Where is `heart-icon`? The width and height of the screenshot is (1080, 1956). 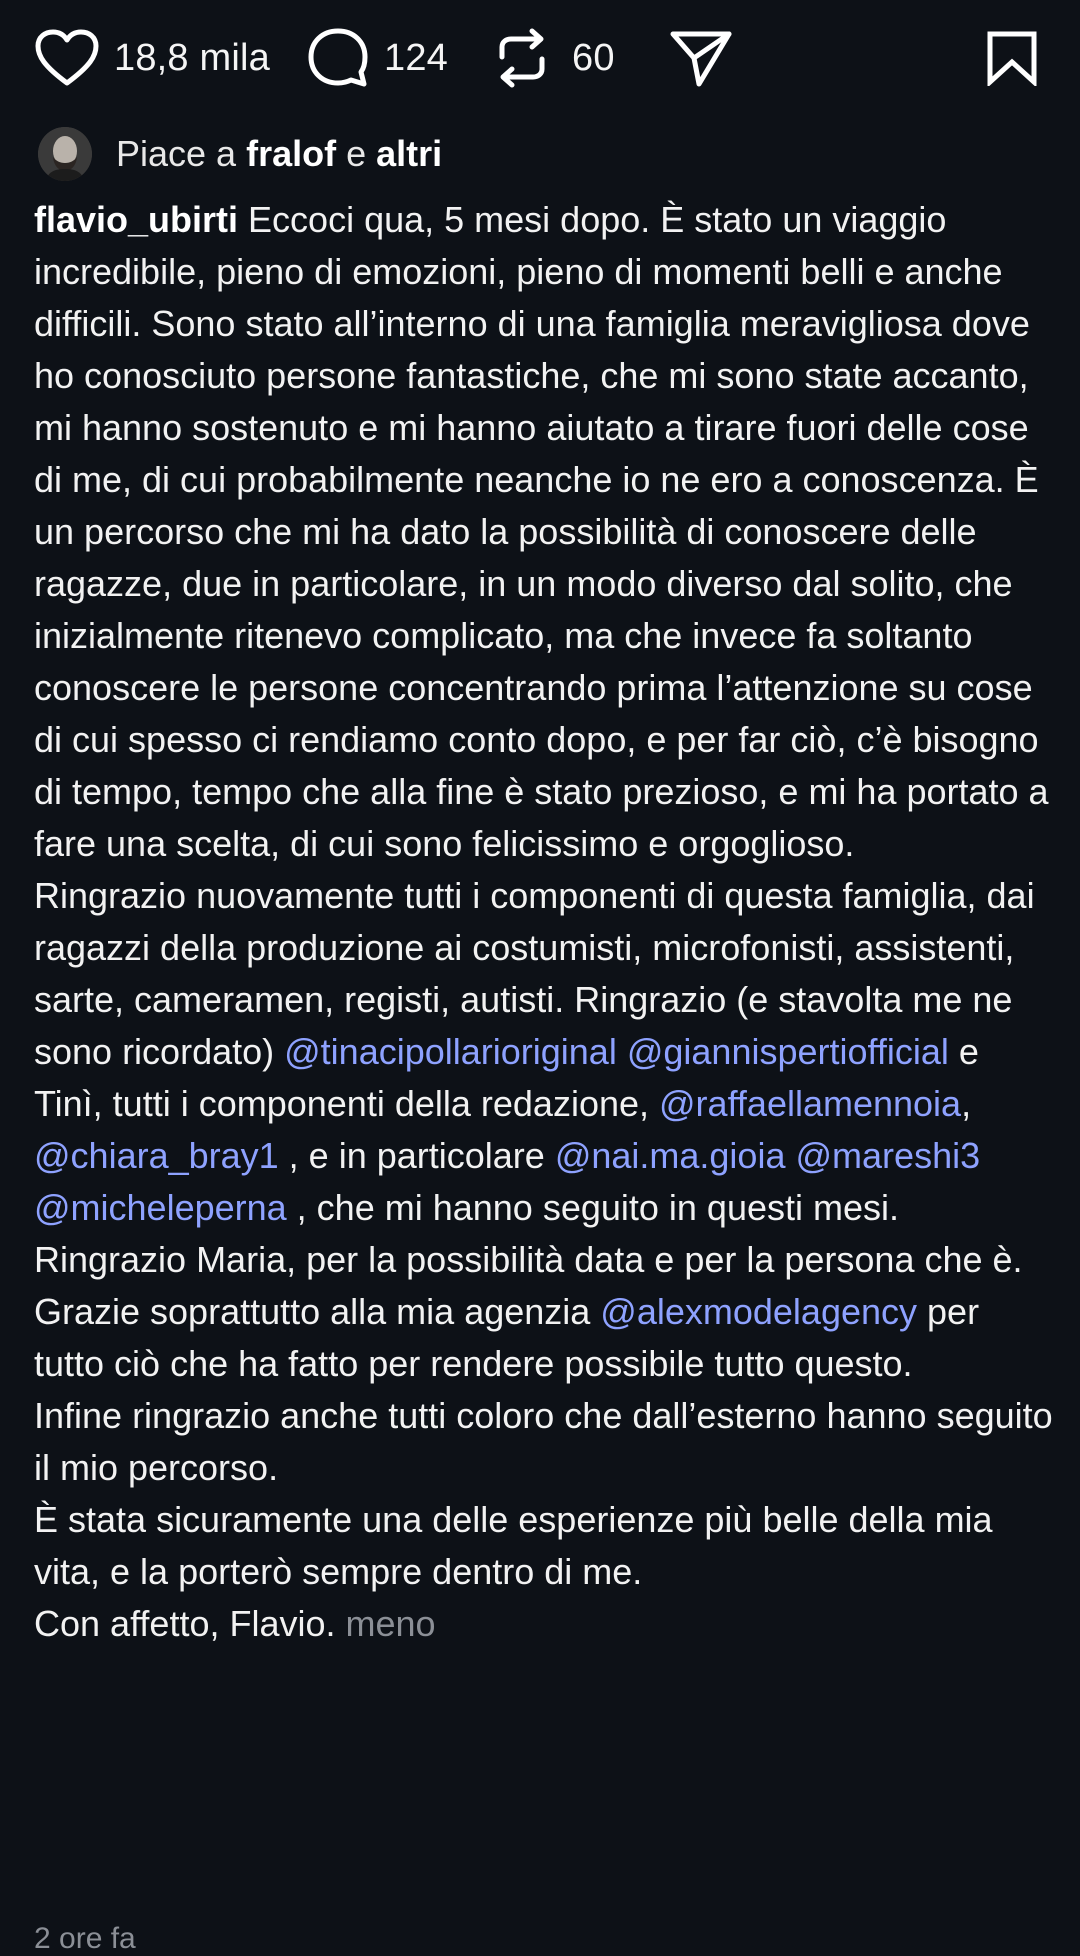 heart-icon is located at coordinates (67, 58).